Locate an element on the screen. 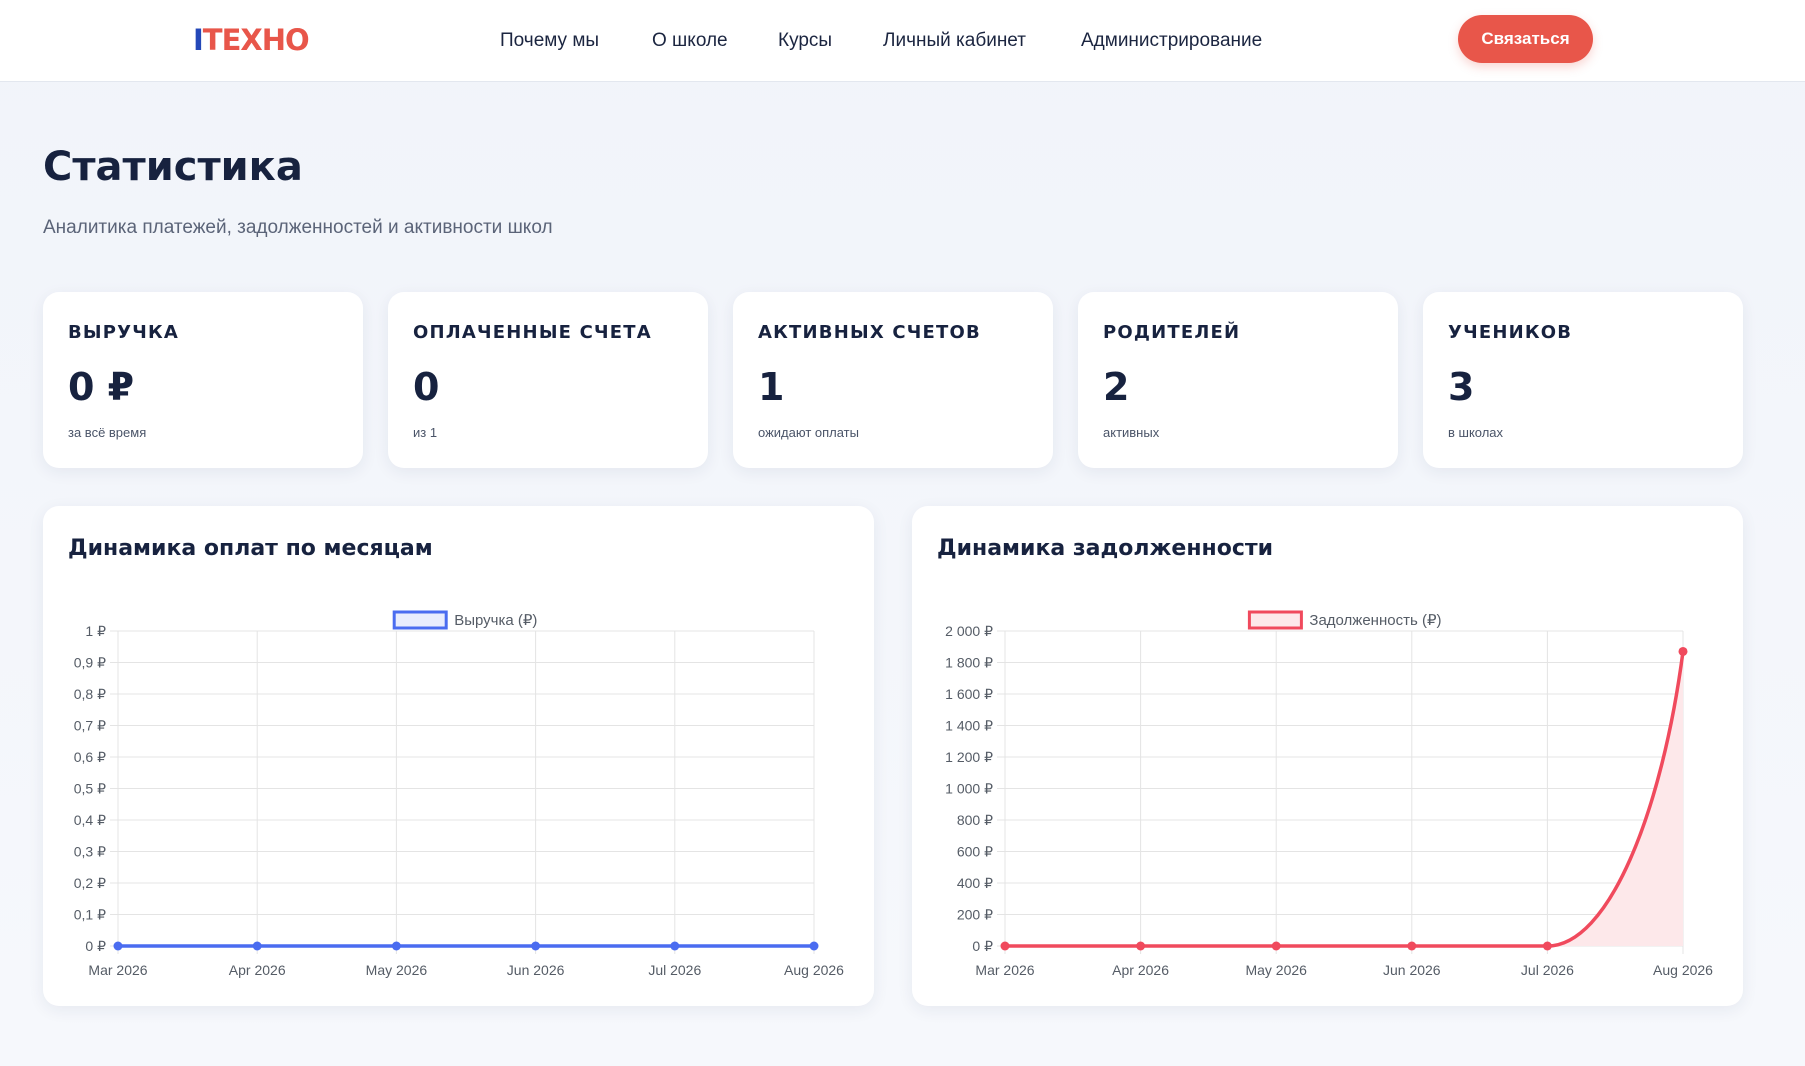  stat-card-parents: РОДИТЕЛЕЙ 2 активных is located at coordinates (1238, 380).